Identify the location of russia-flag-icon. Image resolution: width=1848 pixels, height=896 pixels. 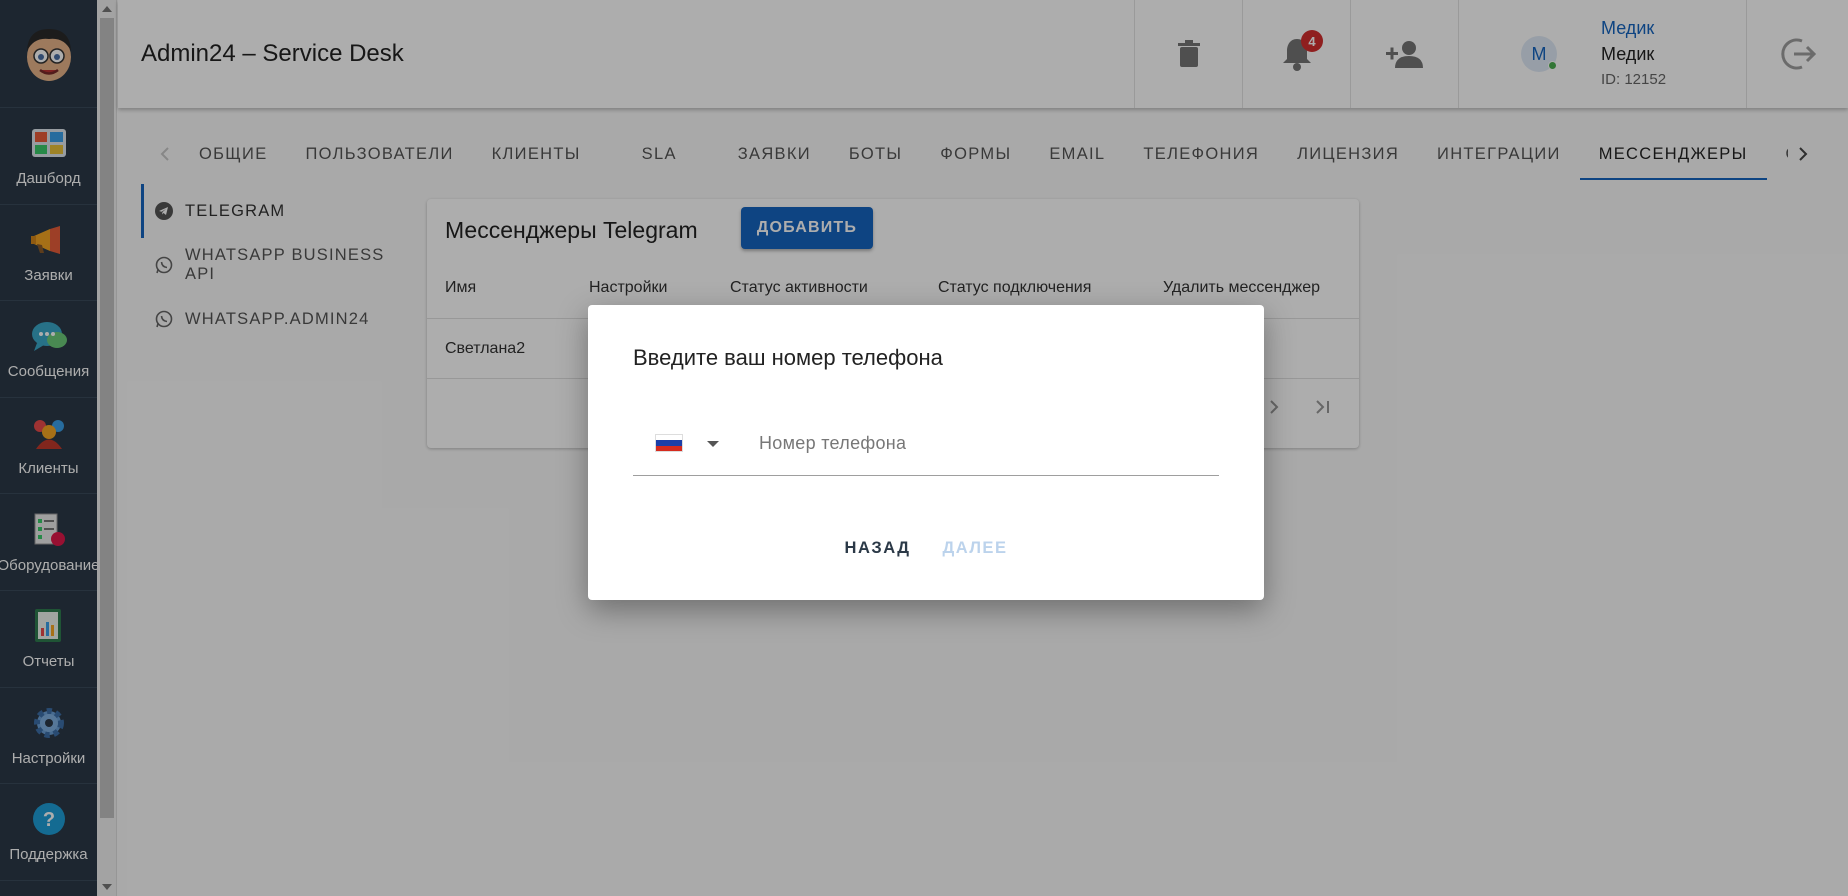
(669, 443).